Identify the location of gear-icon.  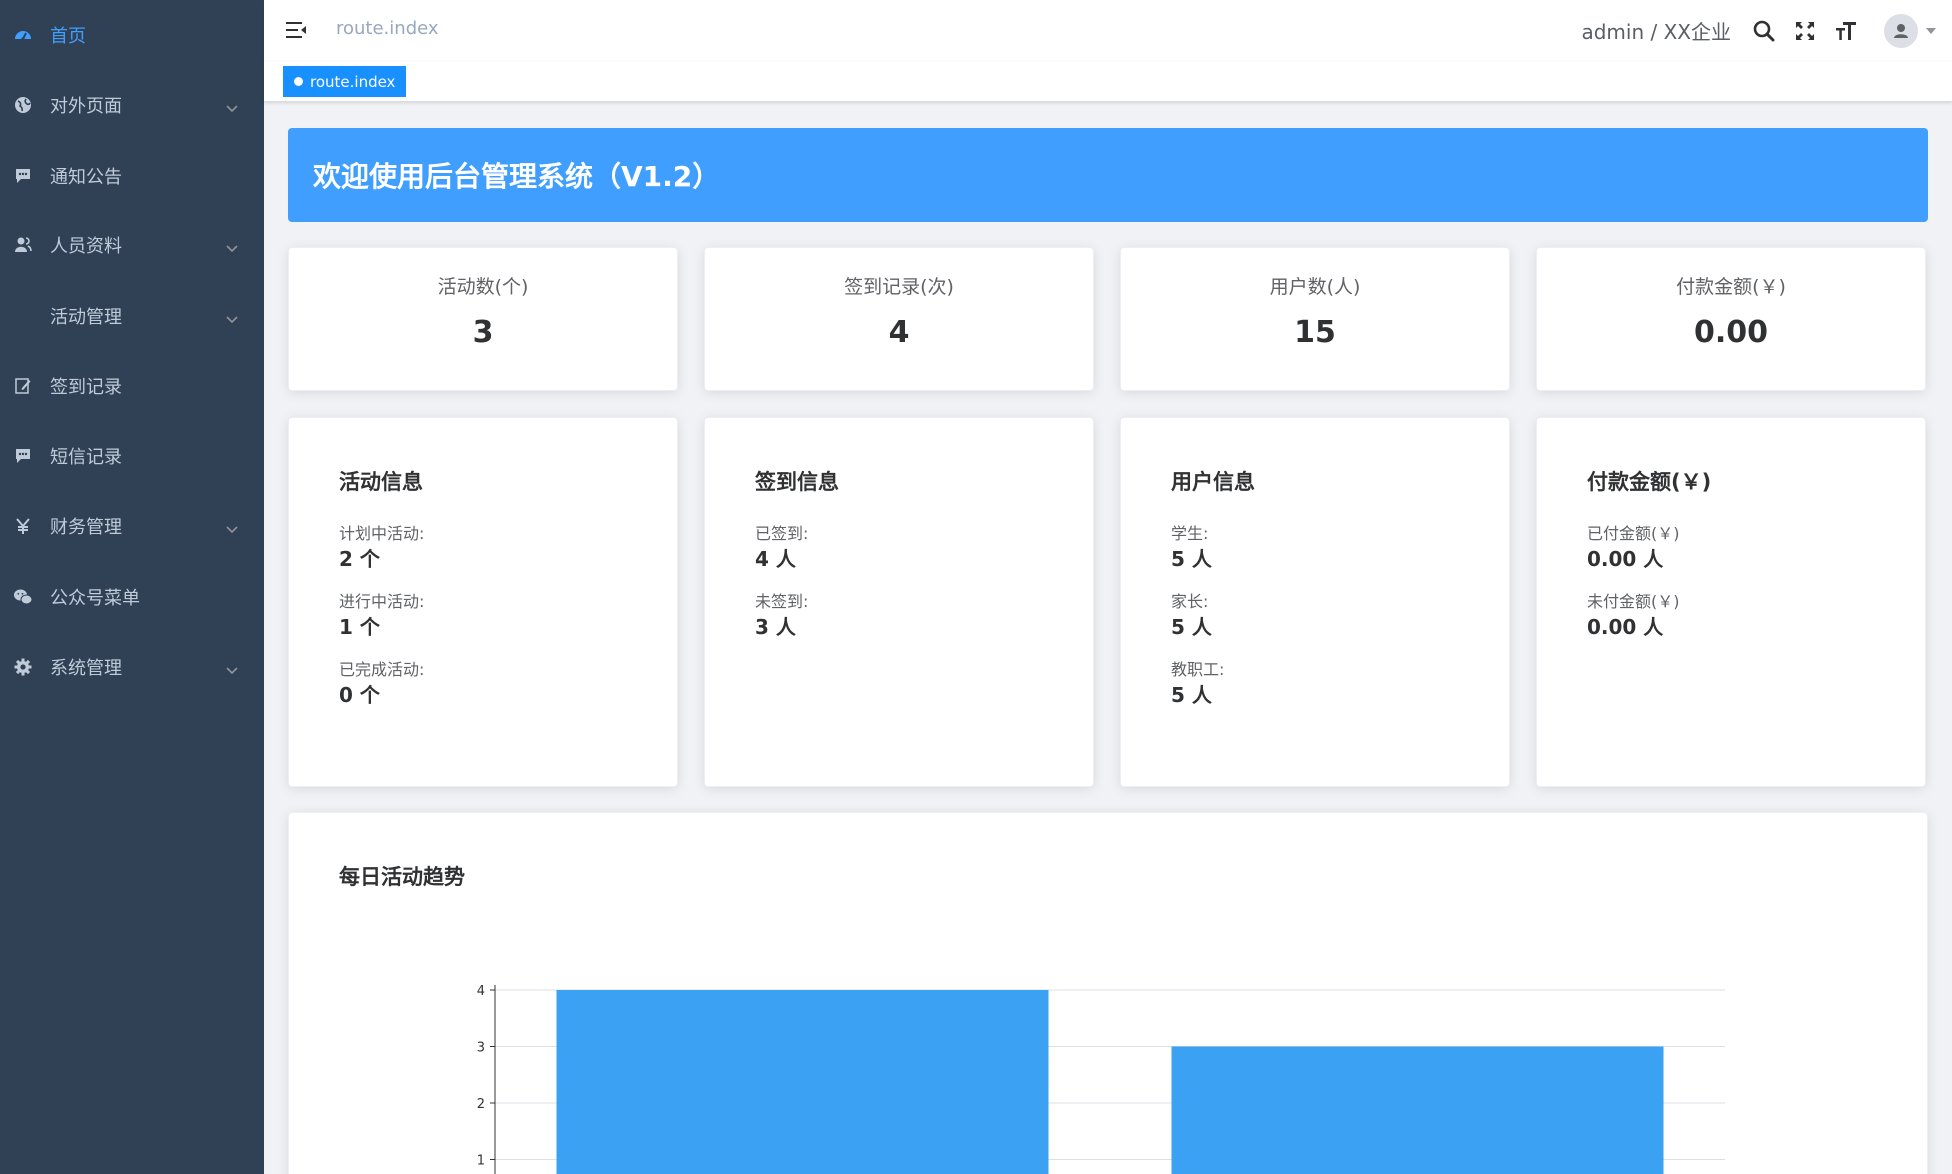
(23, 667).